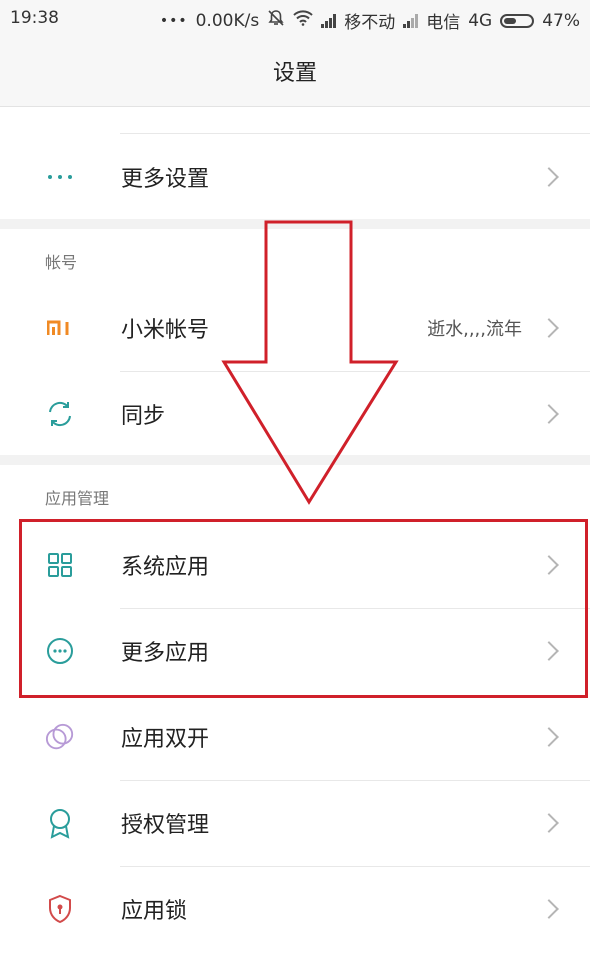  What do you see at coordinates (310, 362) in the screenshot?
I see `annotation-arrow` at bounding box center [310, 362].